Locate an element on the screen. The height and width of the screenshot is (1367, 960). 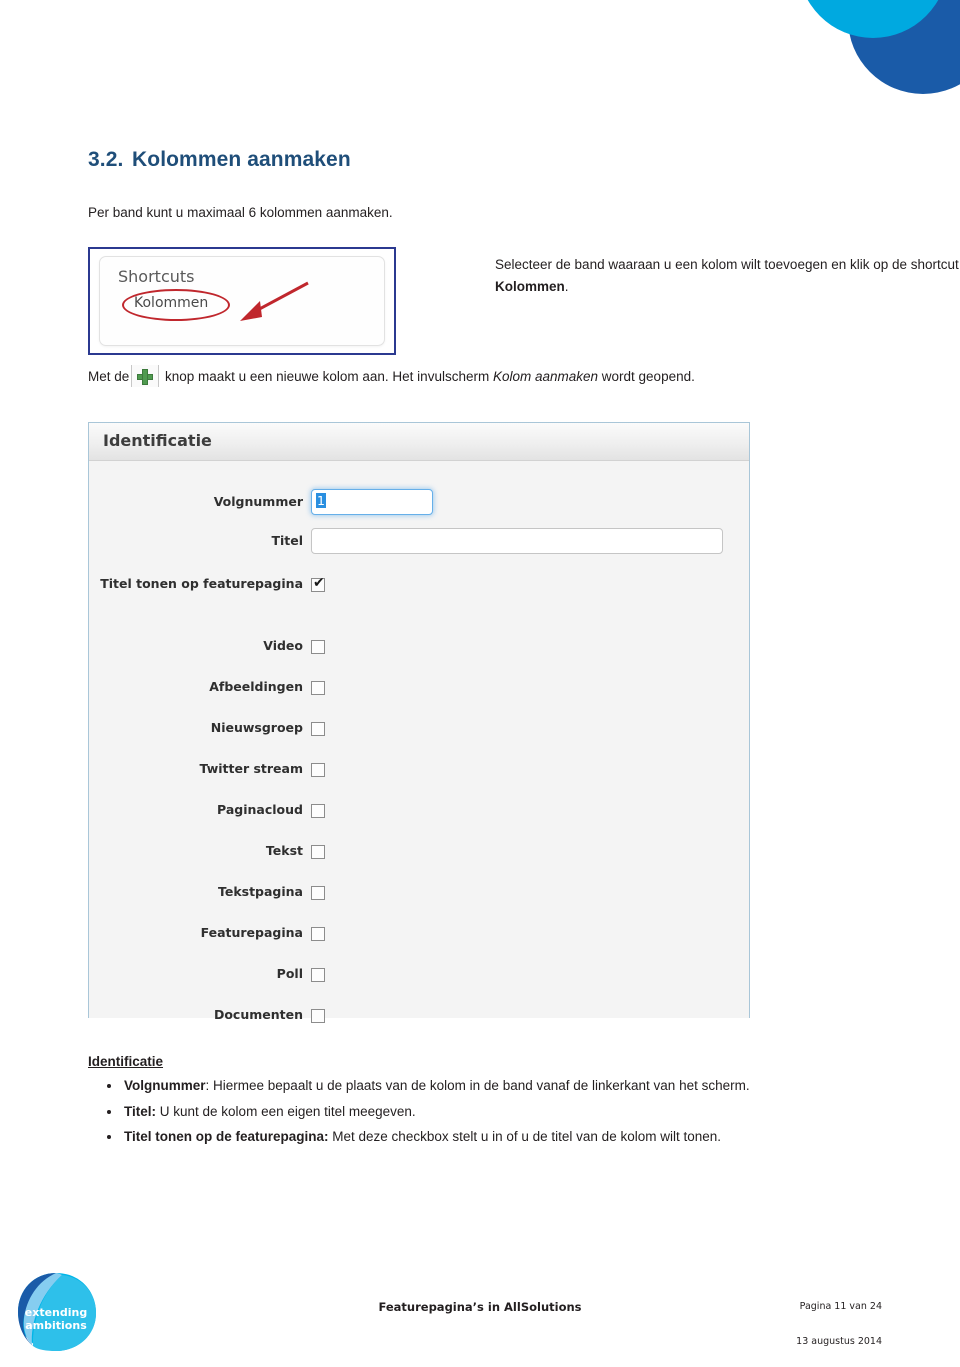
form-header-title: Identificatie is located at coordinates (157, 440).